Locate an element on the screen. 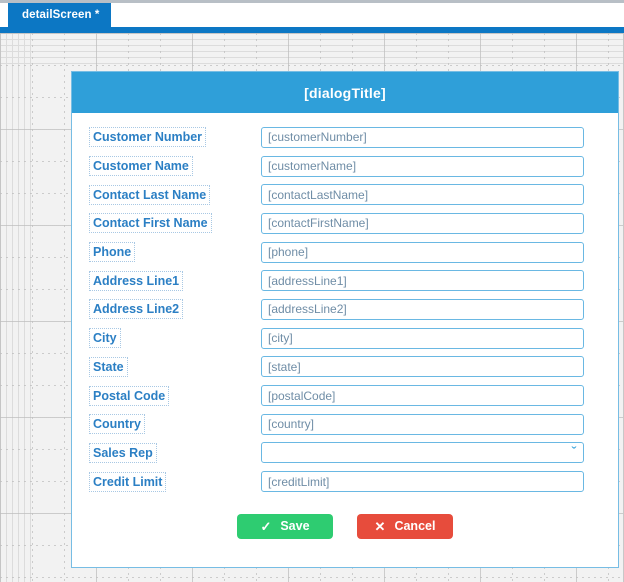 This screenshot has width=624, height=582. field-label: Country is located at coordinates (117, 424).